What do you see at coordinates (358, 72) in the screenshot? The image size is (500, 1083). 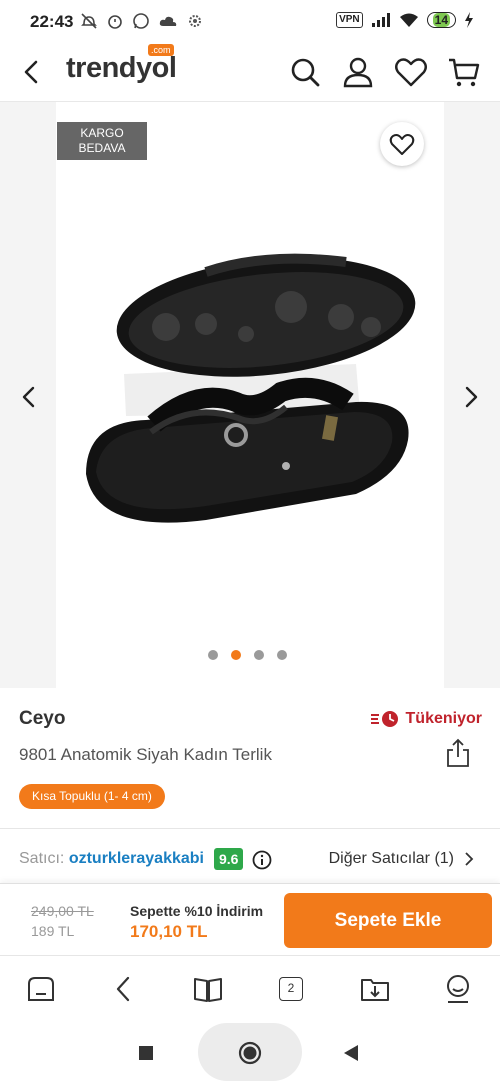 I see `user-icon` at bounding box center [358, 72].